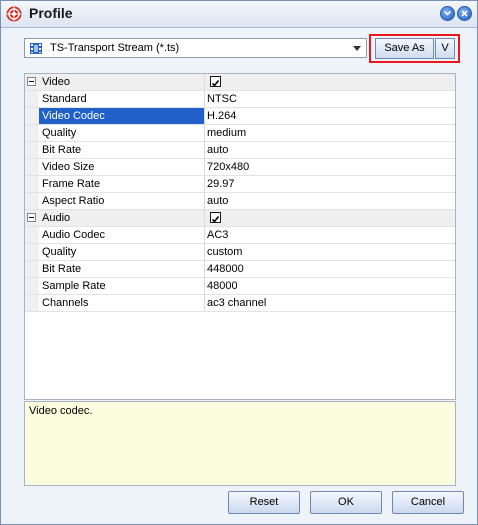  I want to click on reset-button: Reset, so click(264, 502).